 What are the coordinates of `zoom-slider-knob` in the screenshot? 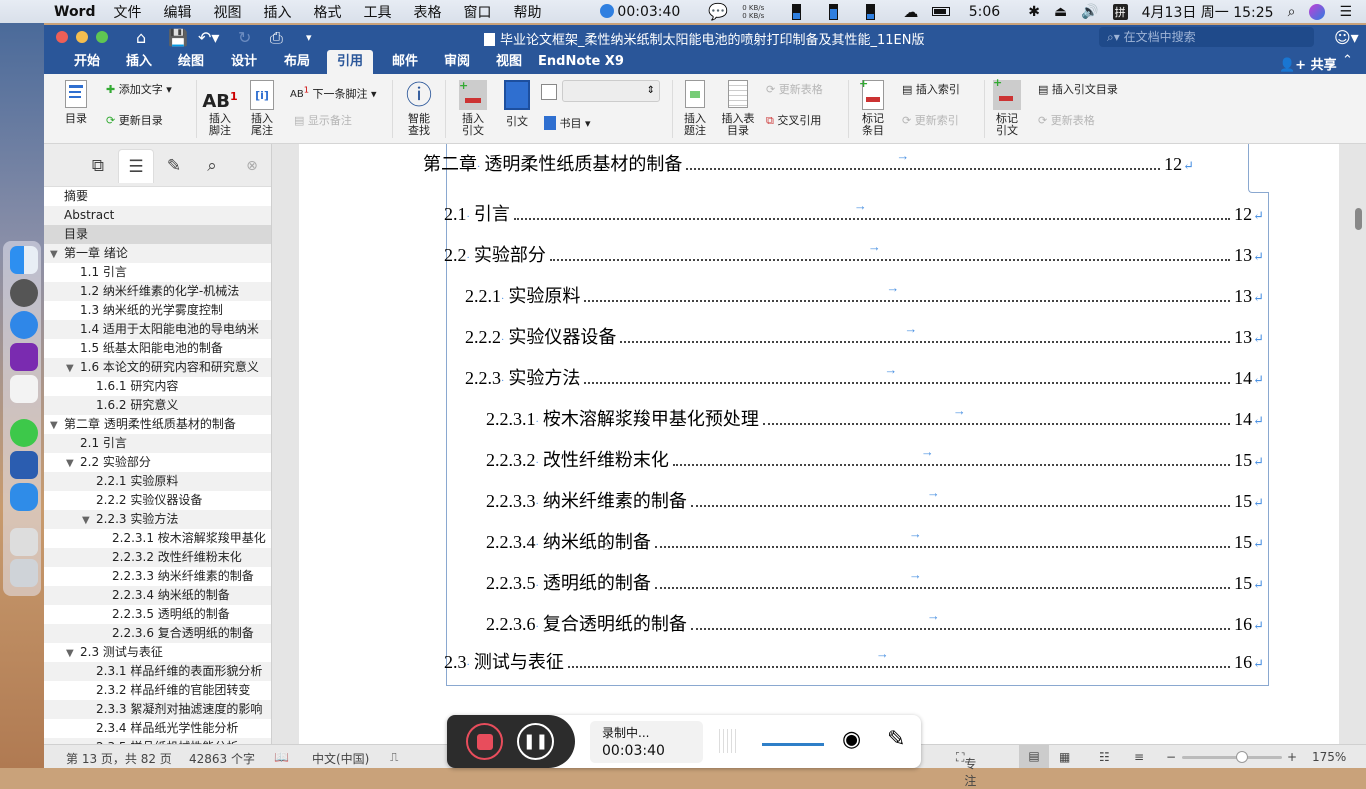 It's located at (1242, 757).